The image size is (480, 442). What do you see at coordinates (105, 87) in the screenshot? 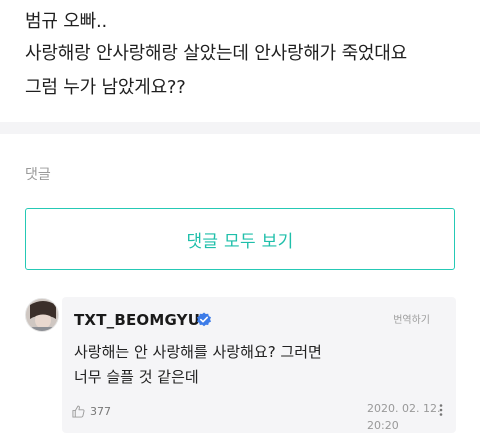
I see `post-text-line: 그럼 누가 남았게요??` at bounding box center [105, 87].